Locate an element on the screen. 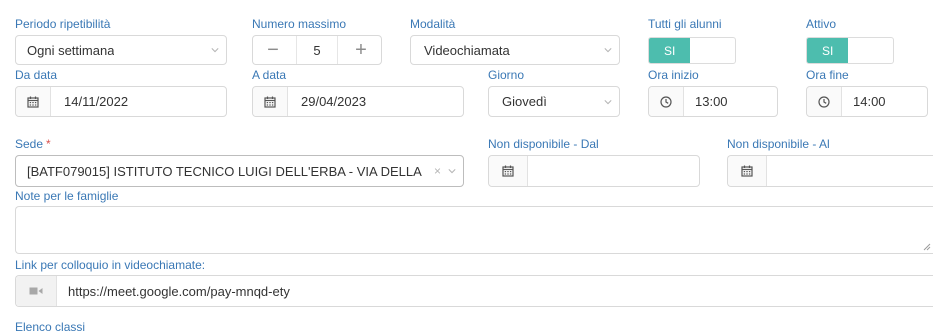 The height and width of the screenshot is (335, 933). increment-button: + is located at coordinates (361, 50).